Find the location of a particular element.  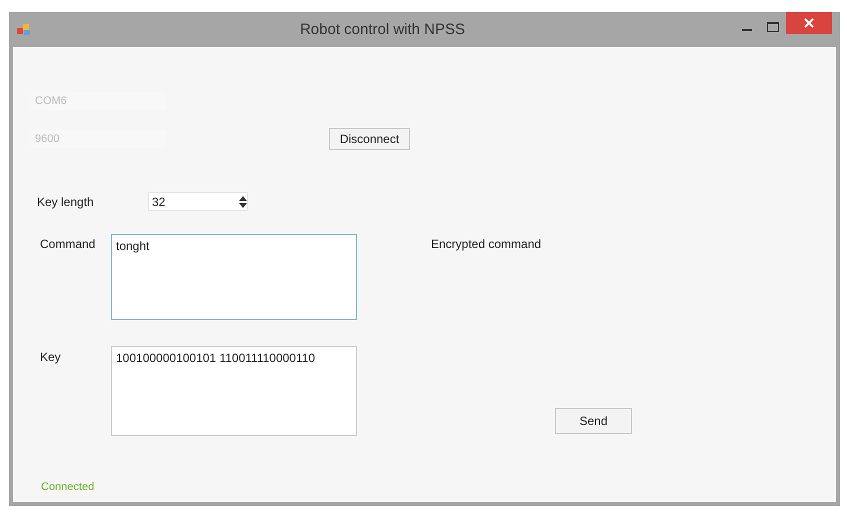

close-icon is located at coordinates (809, 23).